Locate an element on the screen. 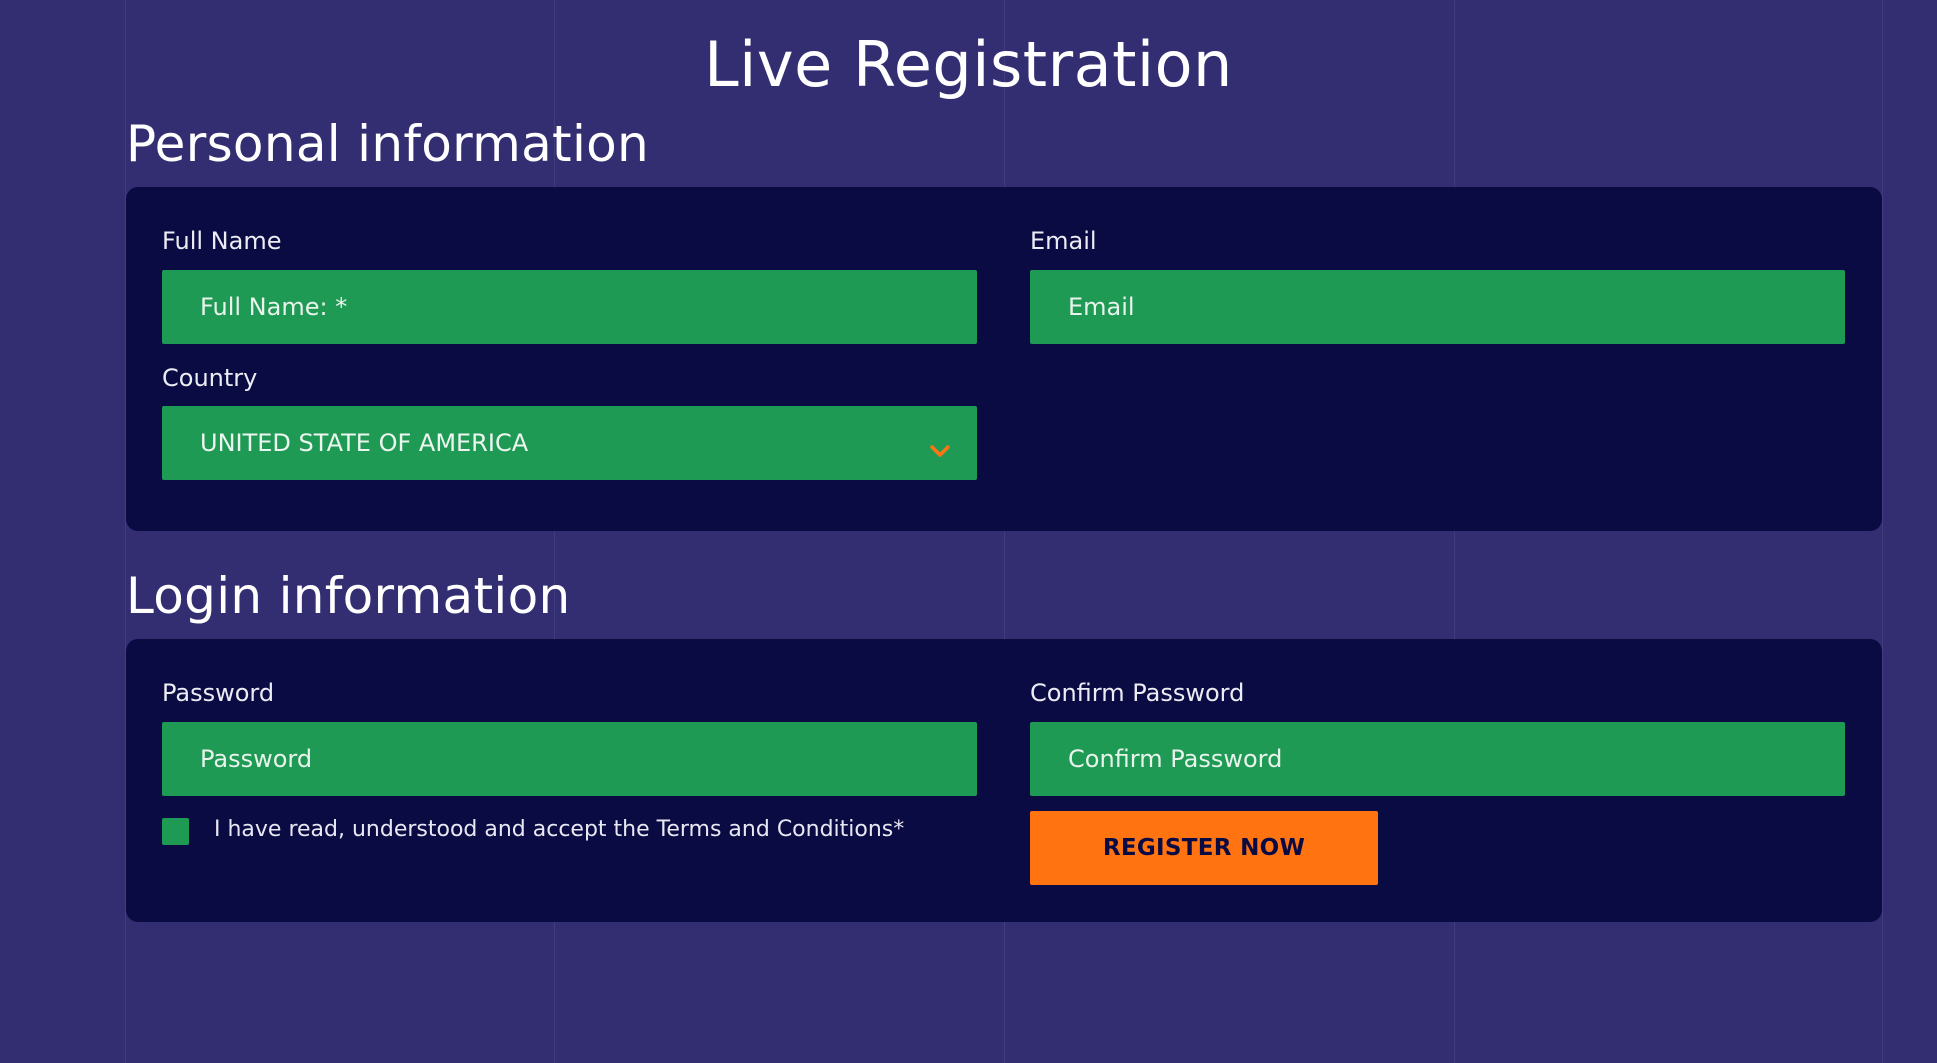  register-now-button: REGISTER NOW is located at coordinates (1204, 848).